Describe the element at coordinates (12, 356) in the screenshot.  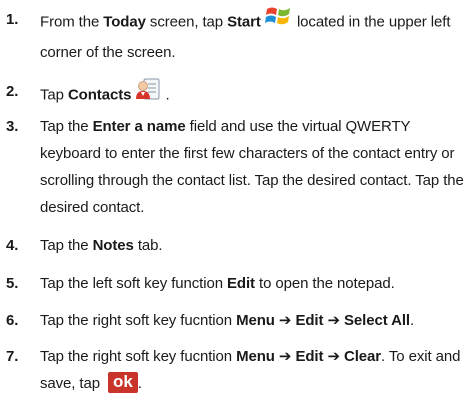
I see `step-number: 7.` at that location.